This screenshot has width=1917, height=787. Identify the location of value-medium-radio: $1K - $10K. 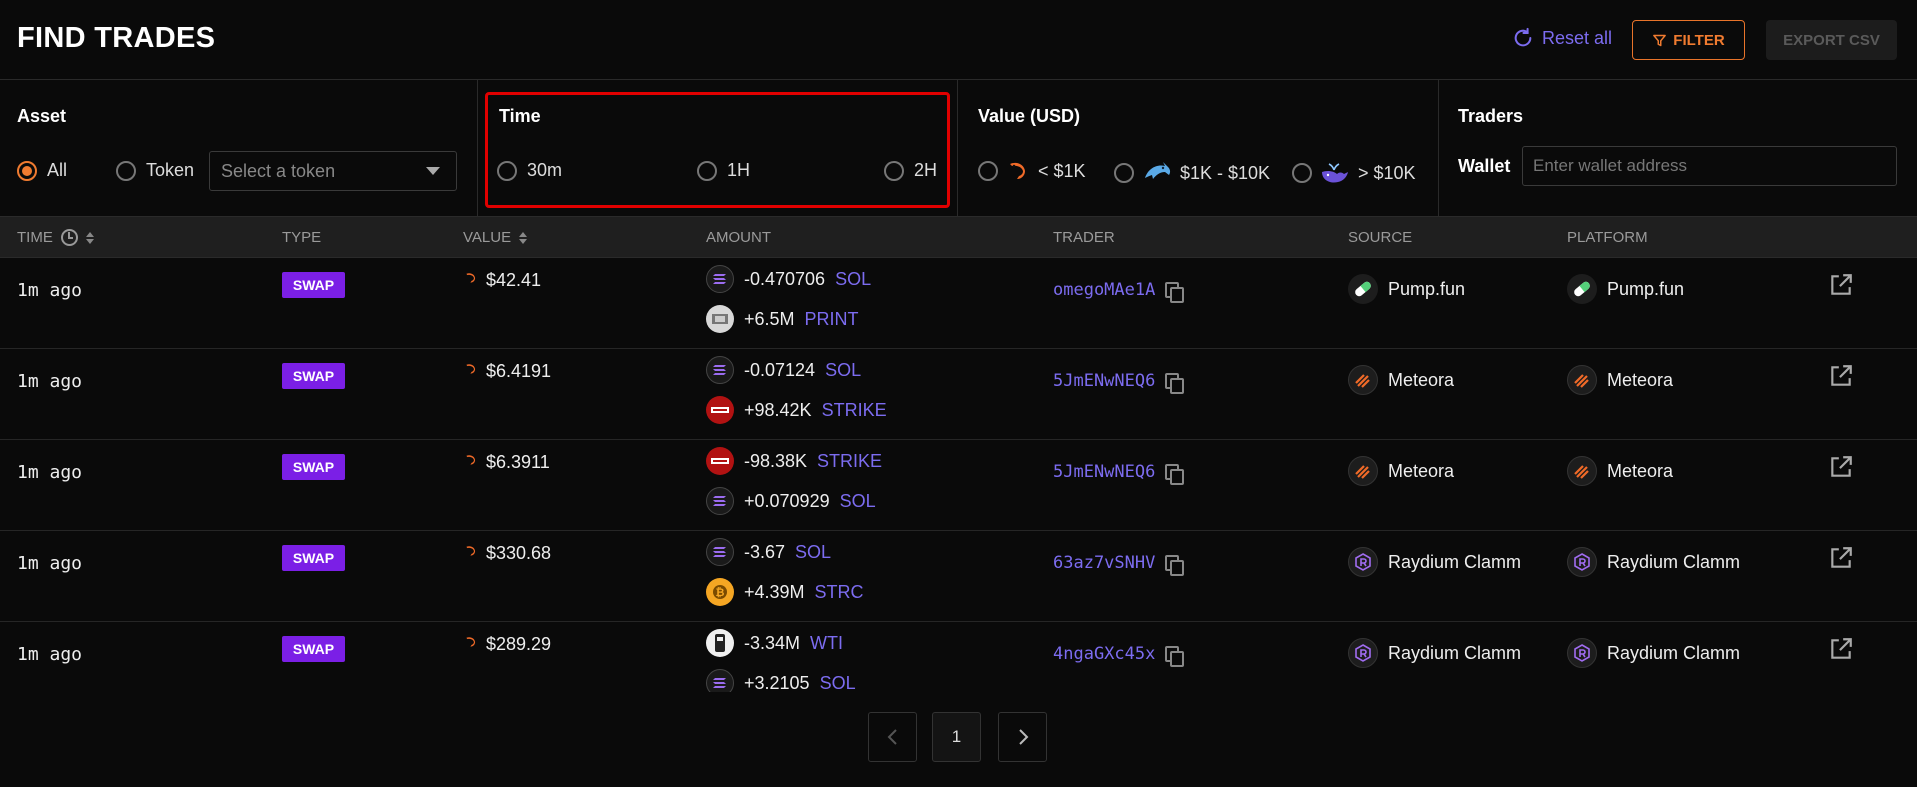
(1192, 173).